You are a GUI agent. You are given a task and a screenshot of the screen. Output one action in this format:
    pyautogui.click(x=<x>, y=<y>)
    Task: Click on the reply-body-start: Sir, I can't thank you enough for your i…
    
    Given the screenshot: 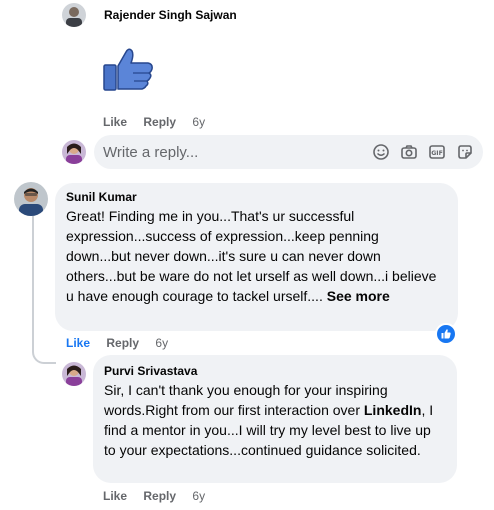 What is the action you would take?
    pyautogui.click(x=246, y=400)
    